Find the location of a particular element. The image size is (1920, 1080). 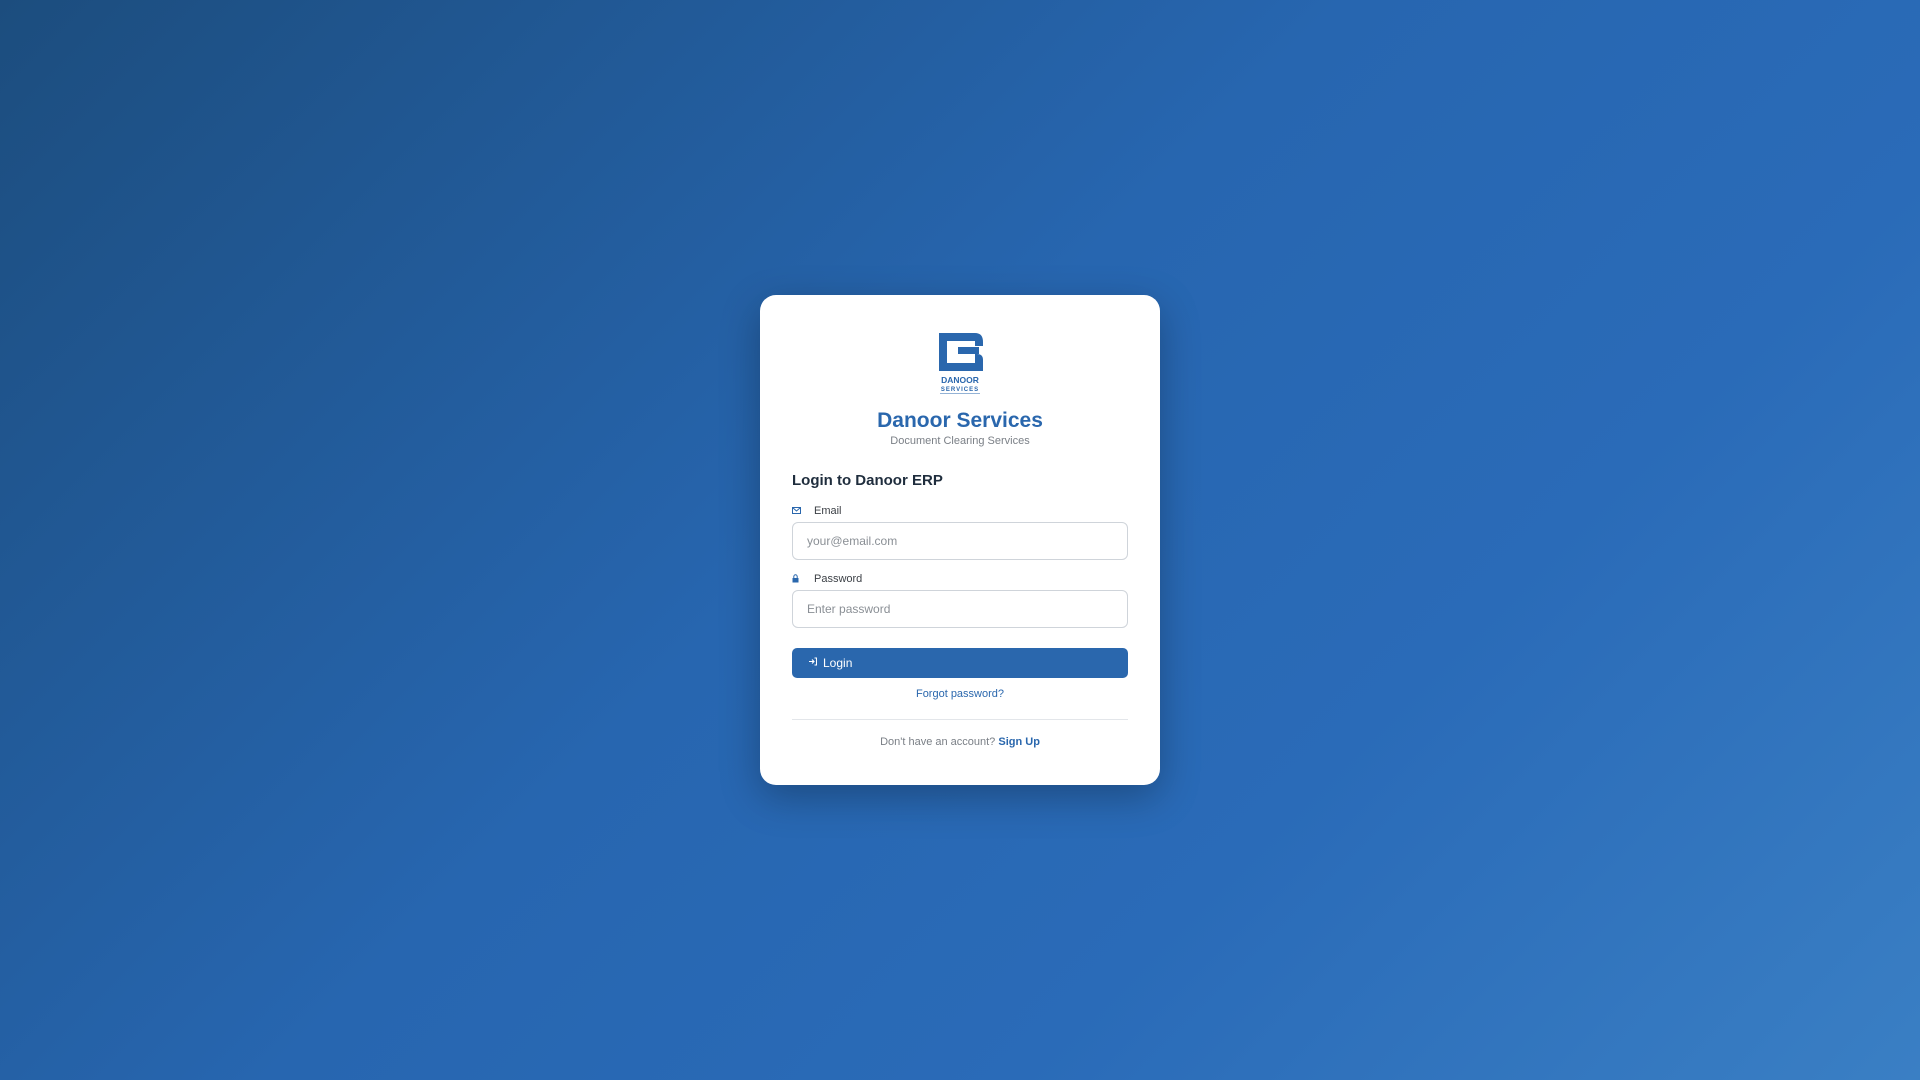

divider is located at coordinates (960, 719).